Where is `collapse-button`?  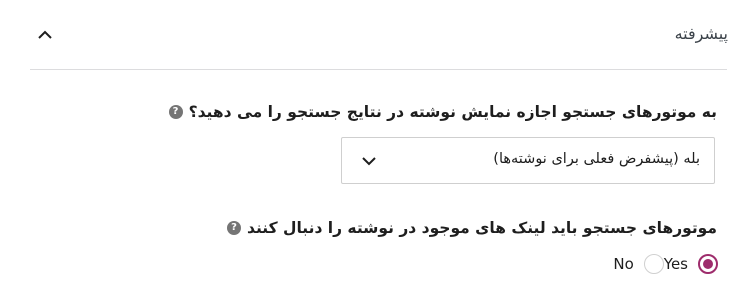 collapse-button is located at coordinates (45, 35).